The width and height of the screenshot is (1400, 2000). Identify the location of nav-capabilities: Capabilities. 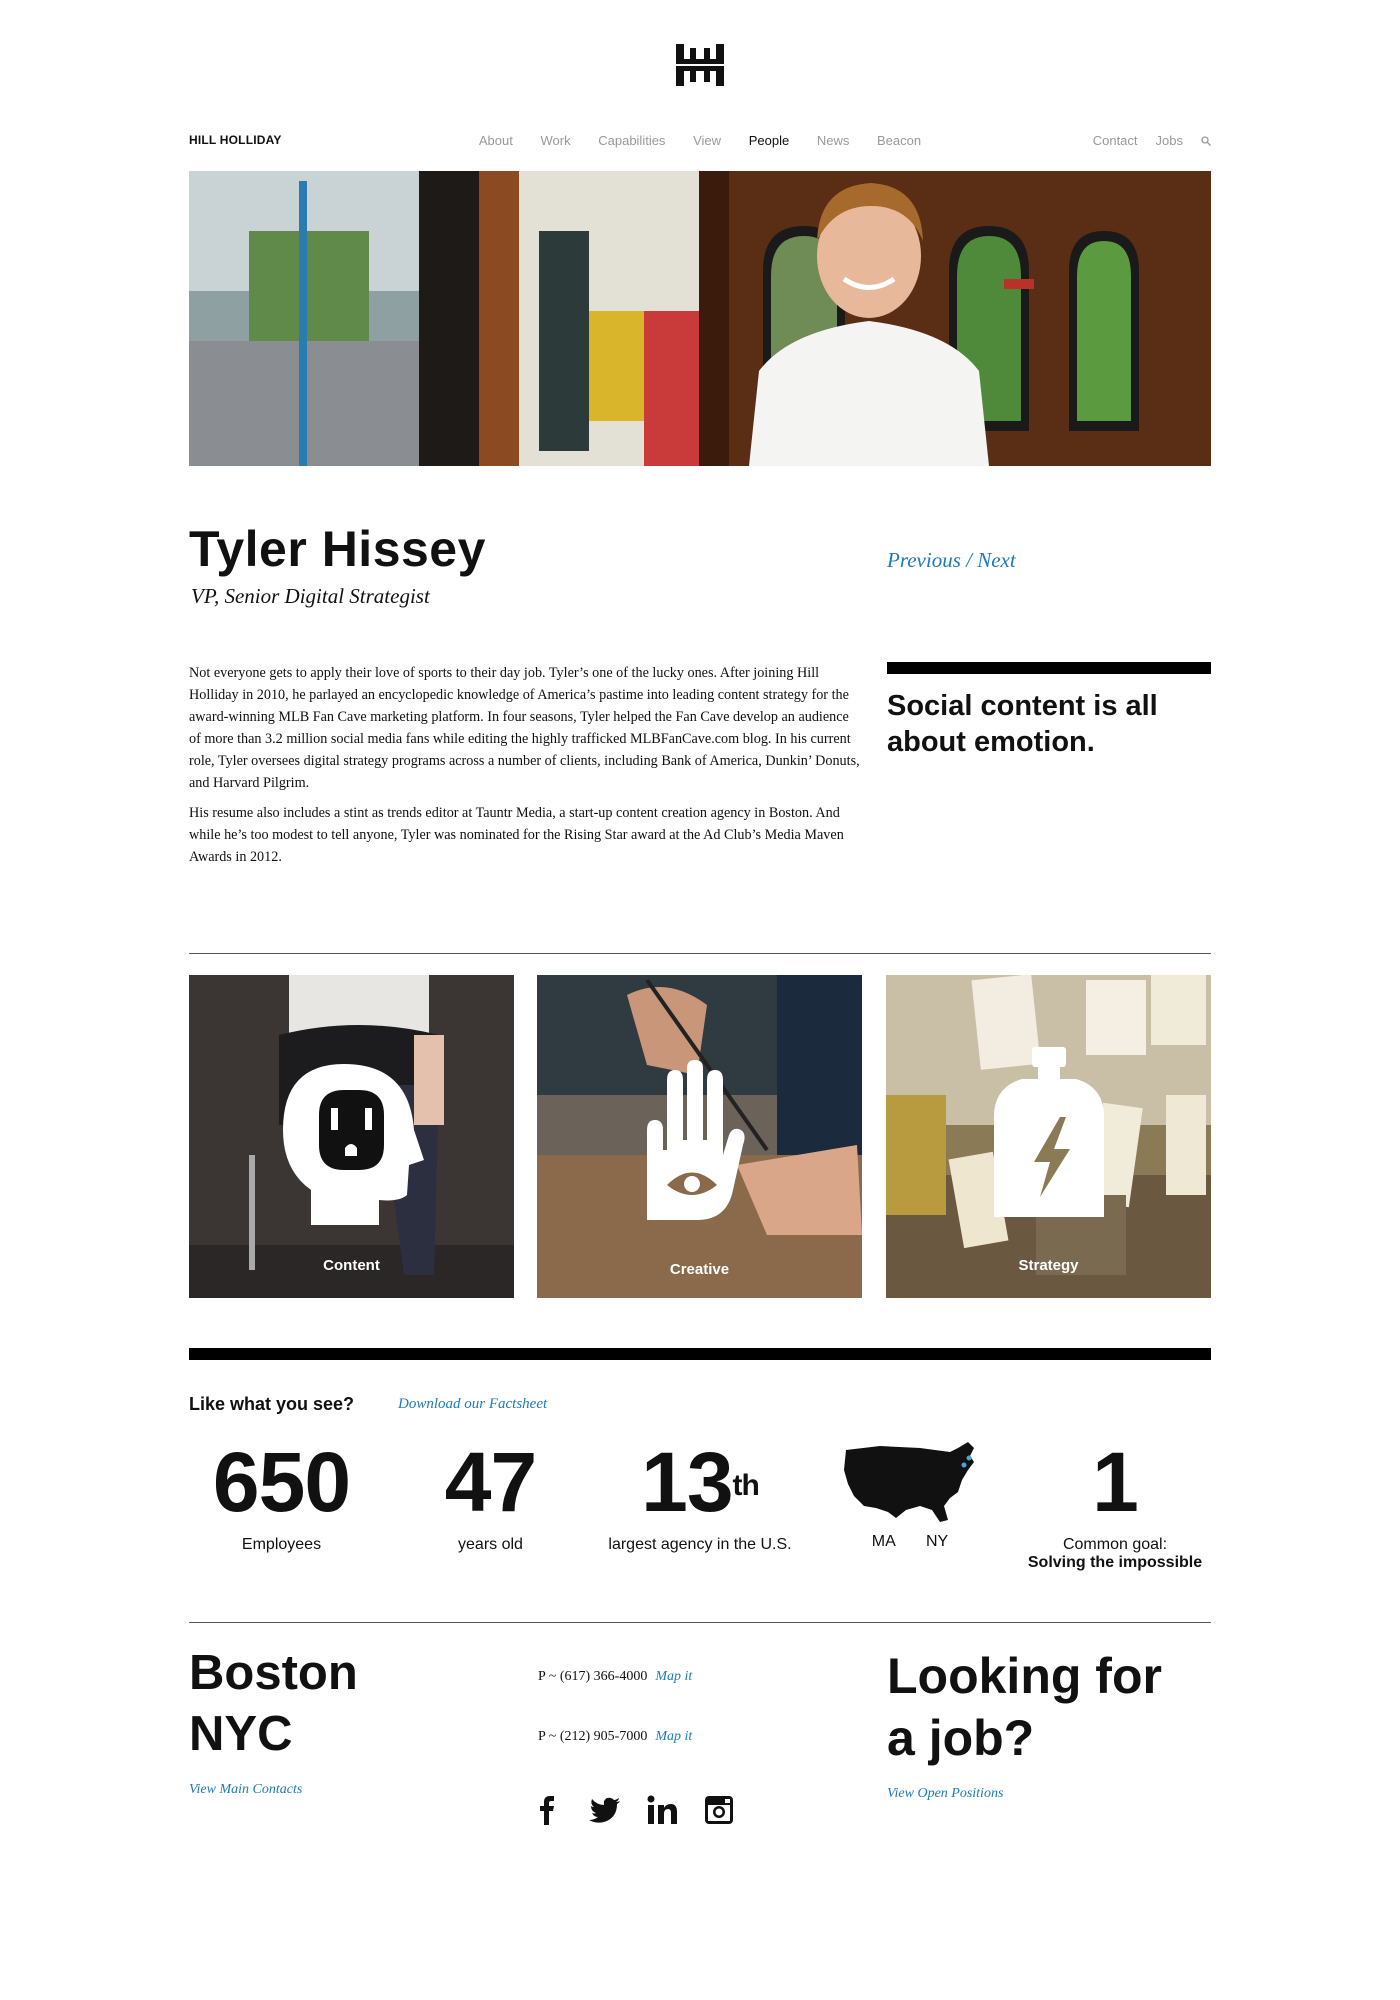
(631, 140).